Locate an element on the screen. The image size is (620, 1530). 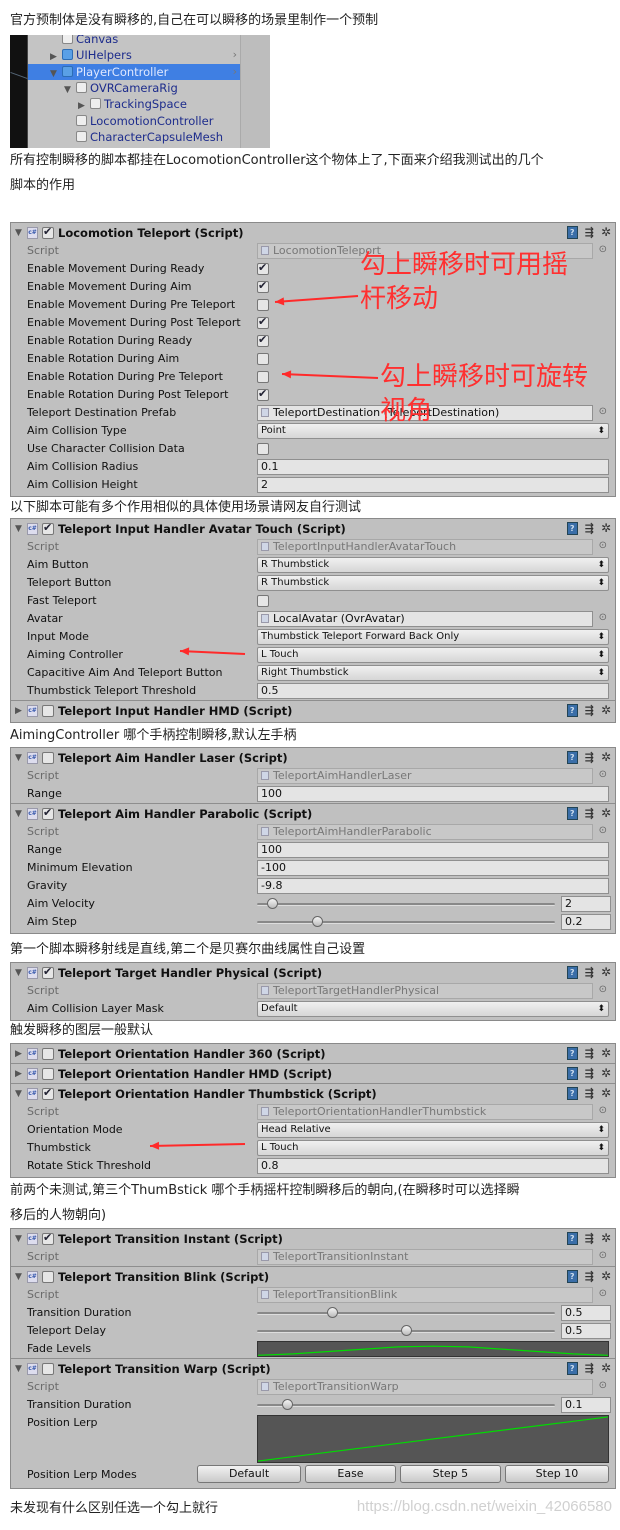
property-dropdown: Right Thumbstick is located at coordinates (433, 673).